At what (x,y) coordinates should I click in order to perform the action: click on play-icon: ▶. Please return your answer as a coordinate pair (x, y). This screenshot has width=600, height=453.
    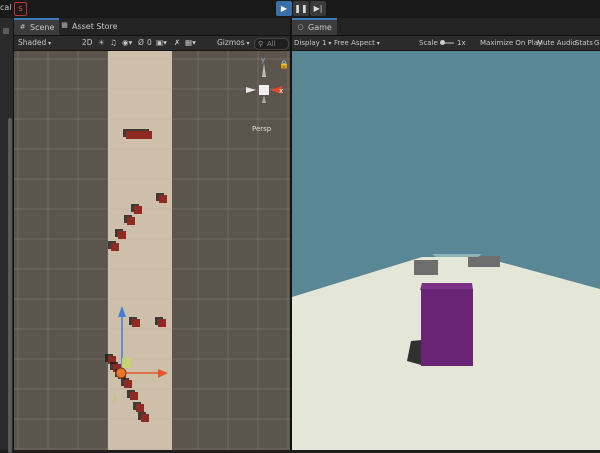
    Looking at the image, I should click on (284, 8).